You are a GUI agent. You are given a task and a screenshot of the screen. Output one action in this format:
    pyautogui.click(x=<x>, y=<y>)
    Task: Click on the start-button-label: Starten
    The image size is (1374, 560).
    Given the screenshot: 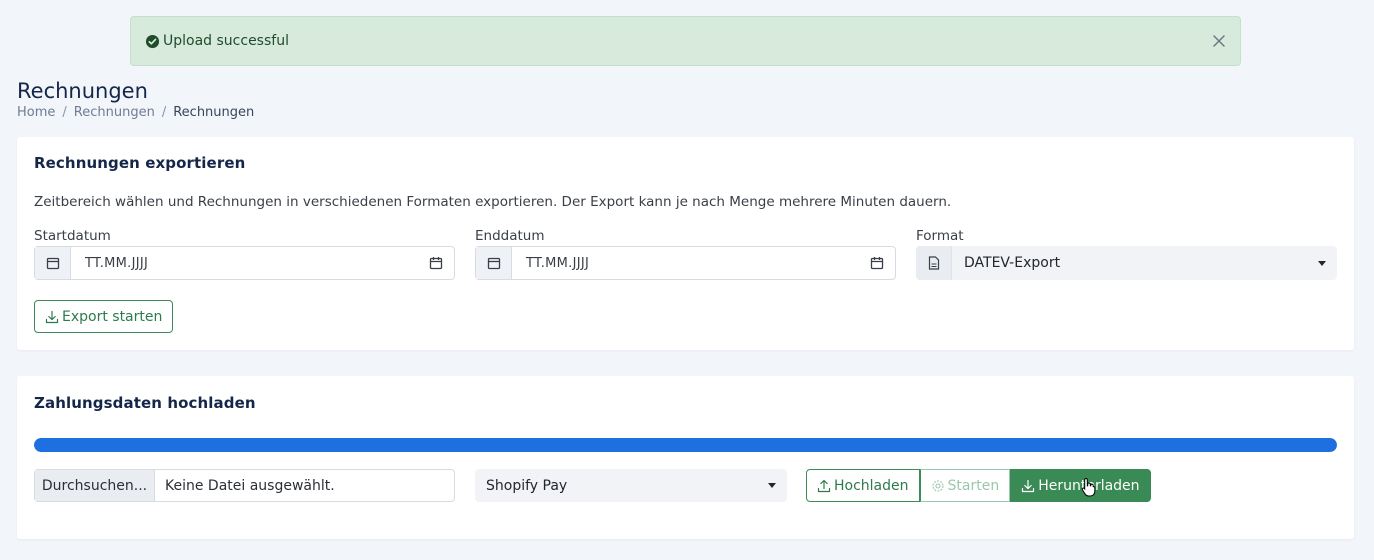 What is the action you would take?
    pyautogui.click(x=973, y=485)
    